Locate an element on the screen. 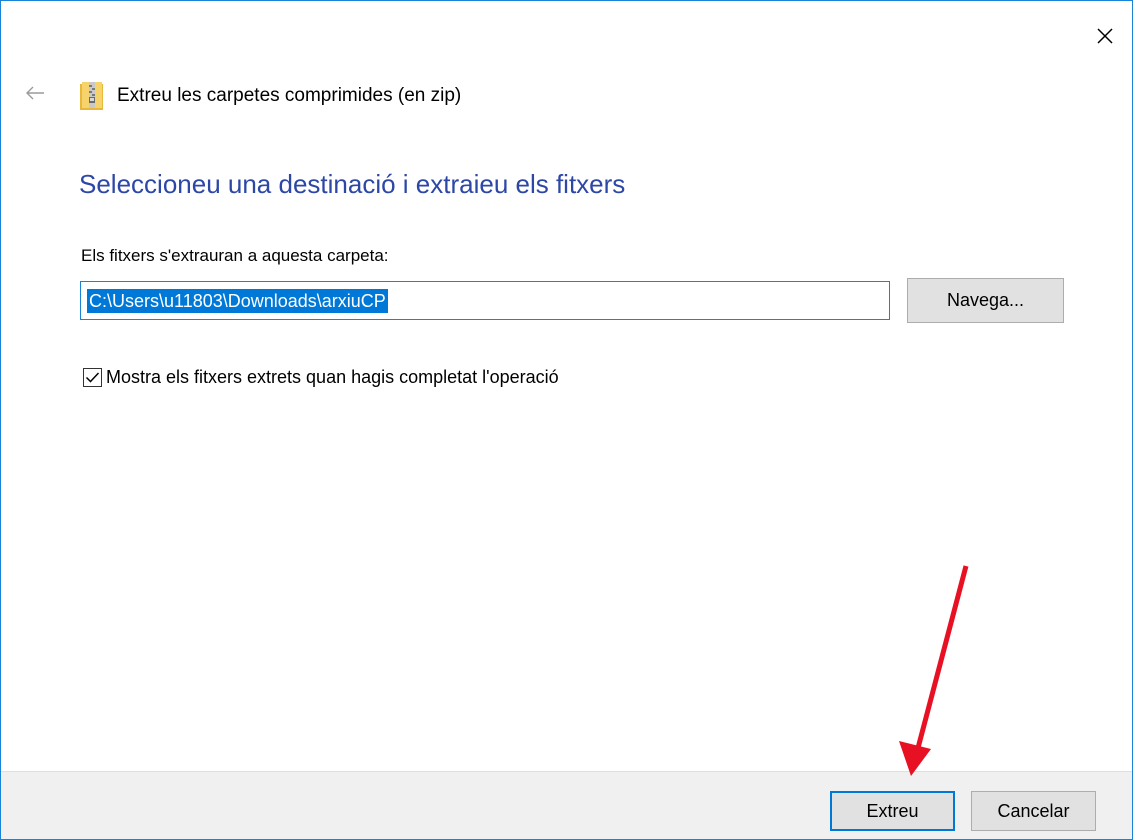  close-icon is located at coordinates (1105, 36).